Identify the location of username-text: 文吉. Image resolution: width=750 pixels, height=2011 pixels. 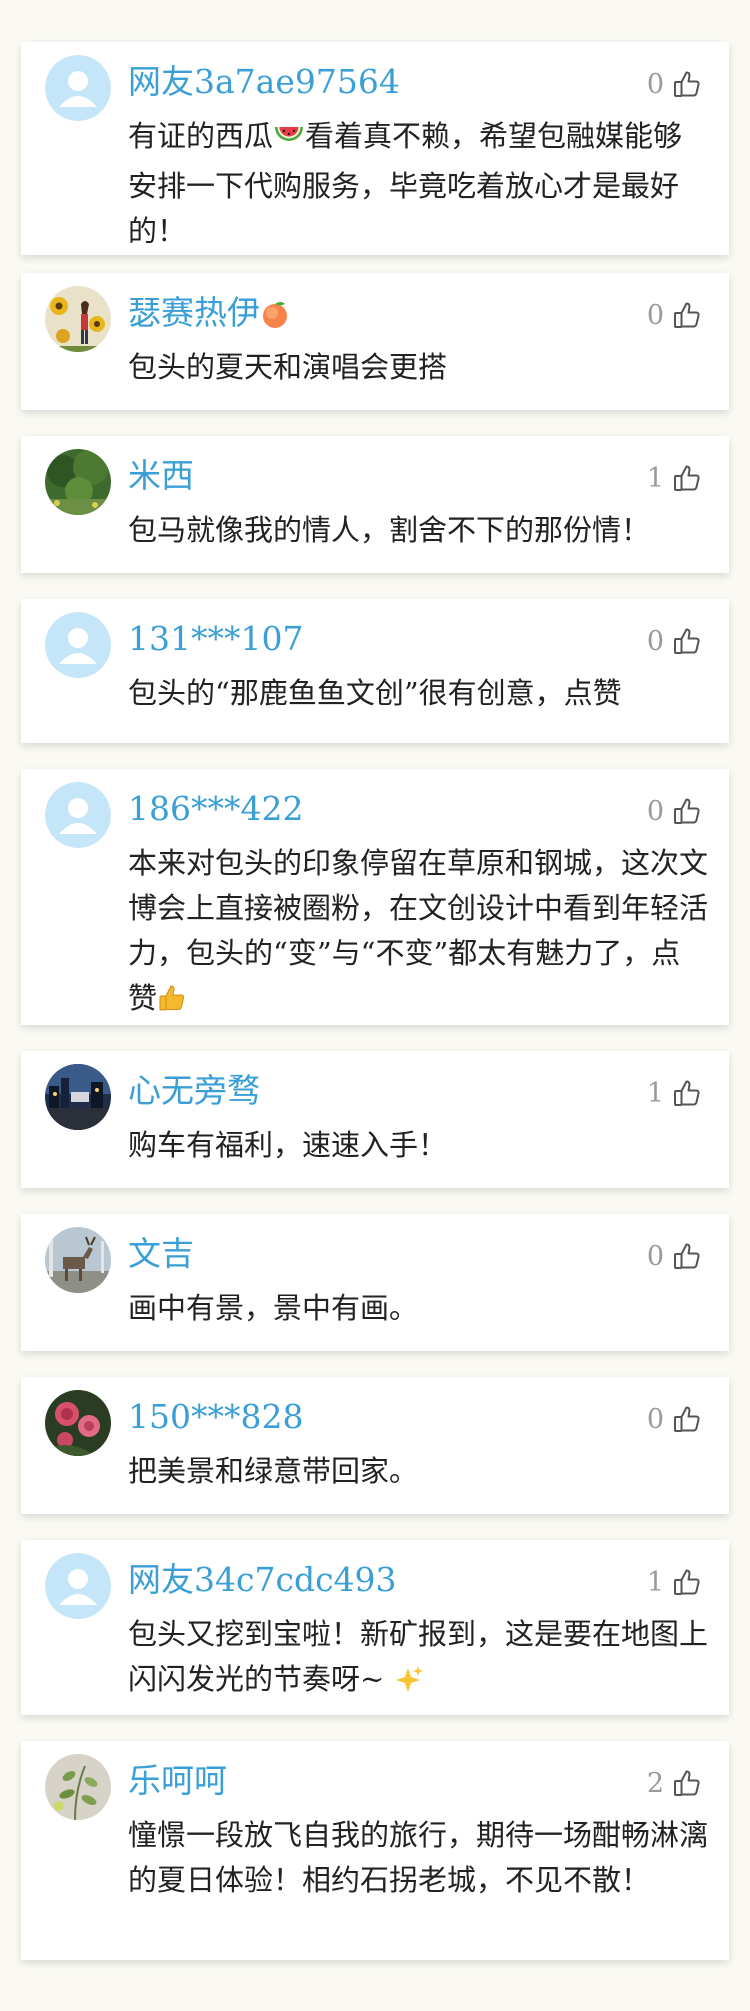
(161, 1253).